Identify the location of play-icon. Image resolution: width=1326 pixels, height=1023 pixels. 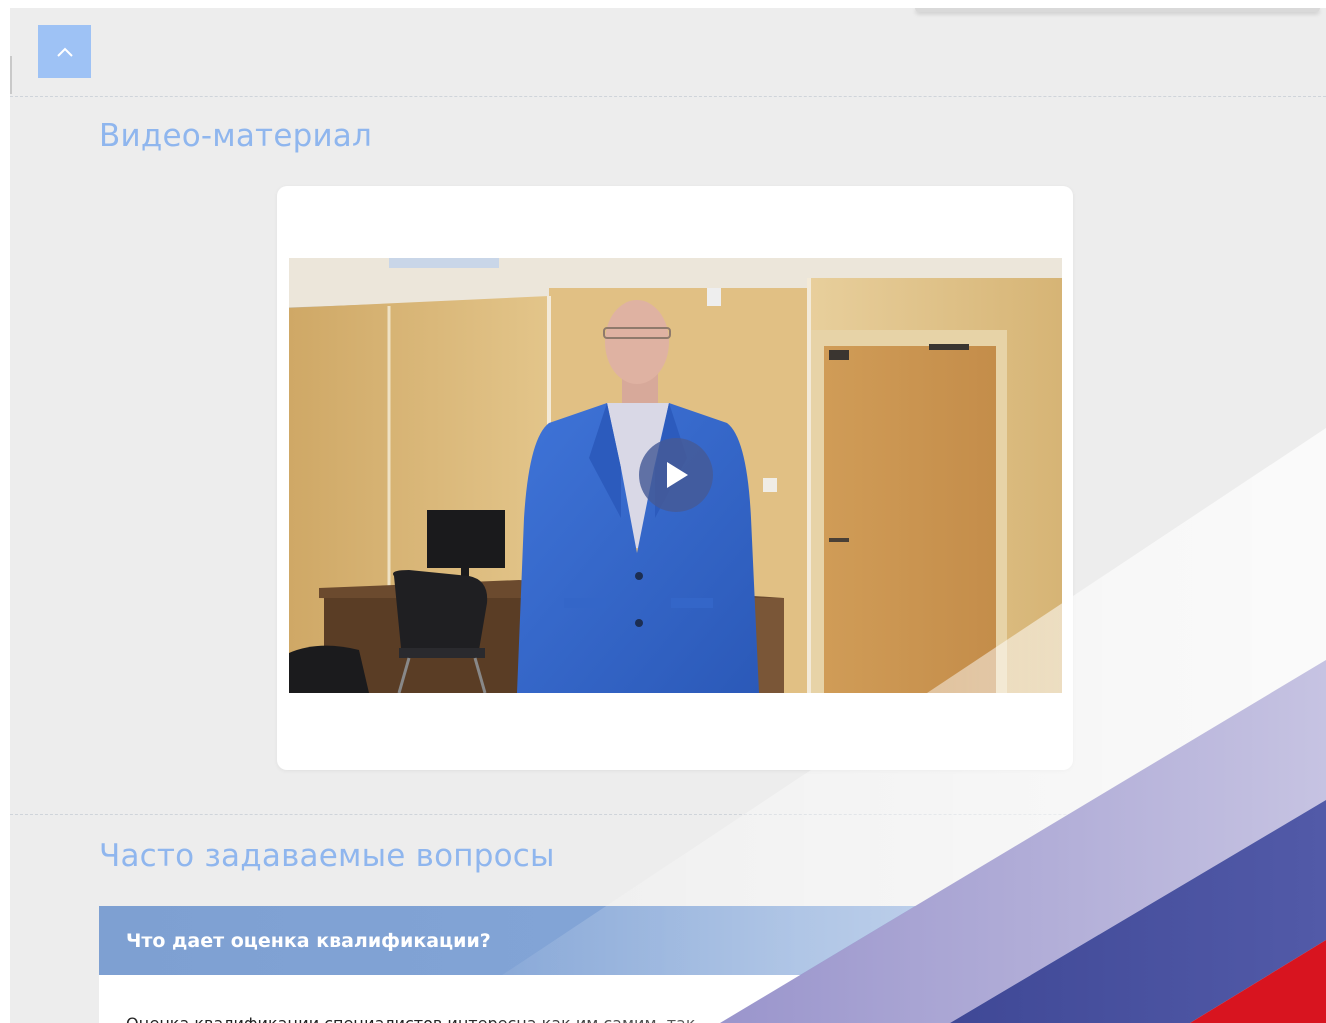
(676, 475).